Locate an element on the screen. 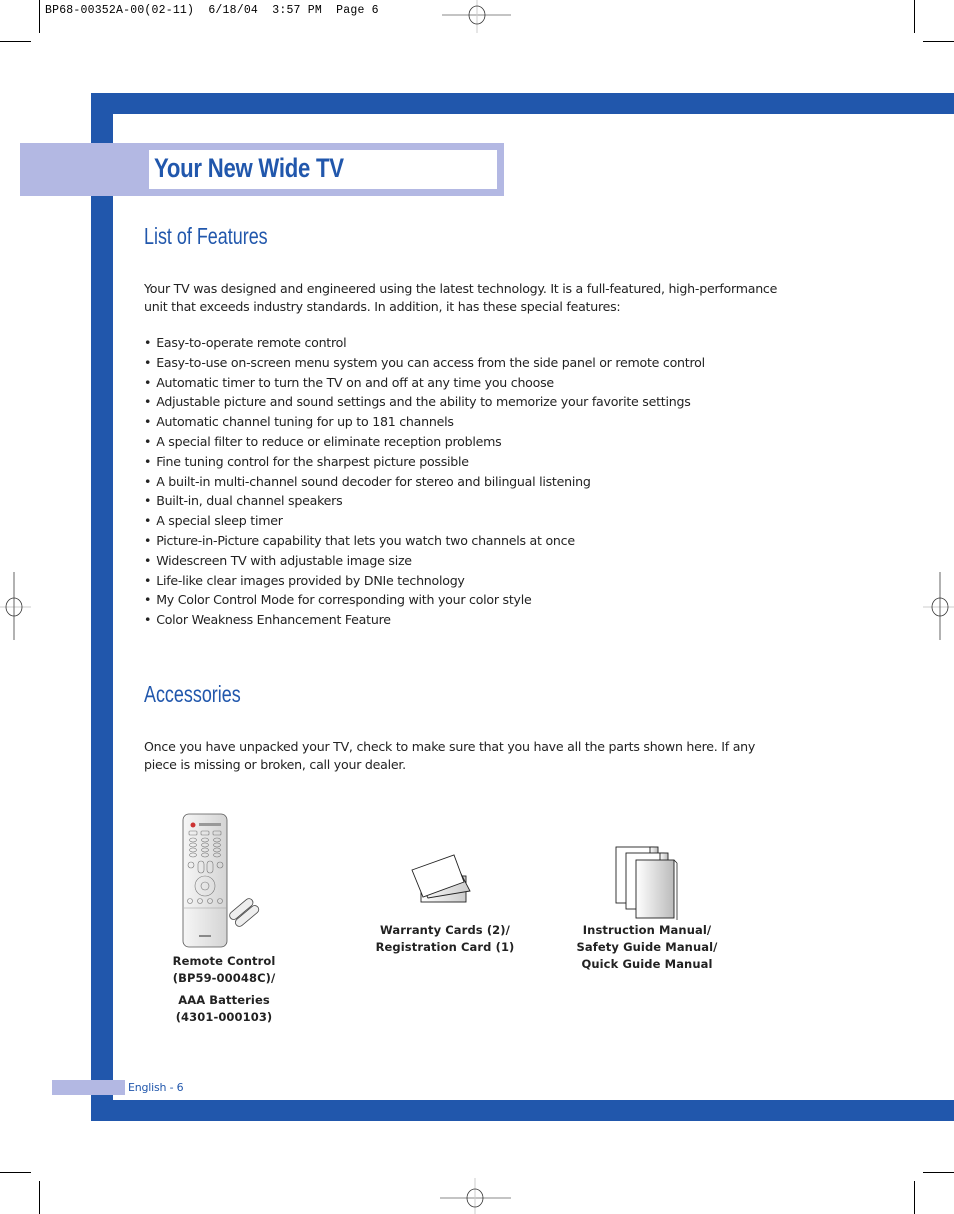 This screenshot has height=1214, width=954. feature-item: Easy-to-operate remote control is located at coordinates (424, 343).